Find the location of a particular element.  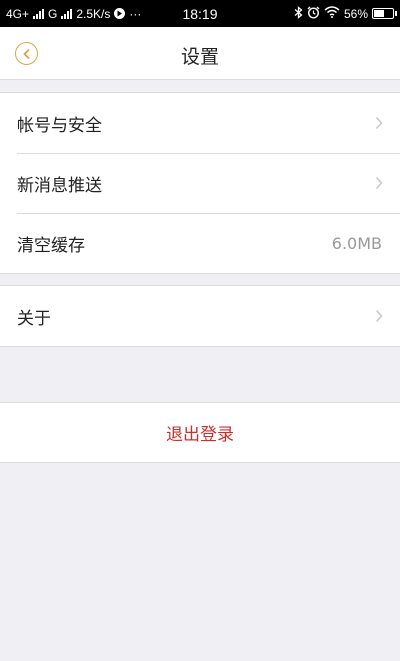

play-icon is located at coordinates (120, 13).